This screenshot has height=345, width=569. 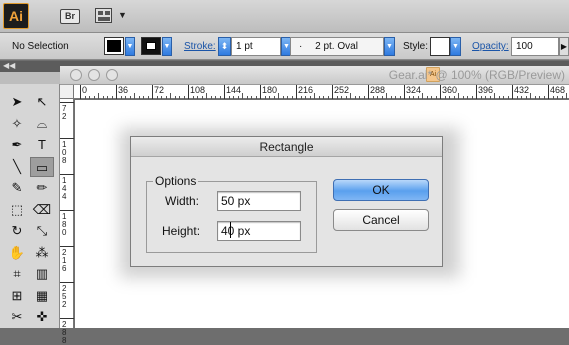 I want to click on pen-tool-icon: ✒, so click(x=17, y=145).